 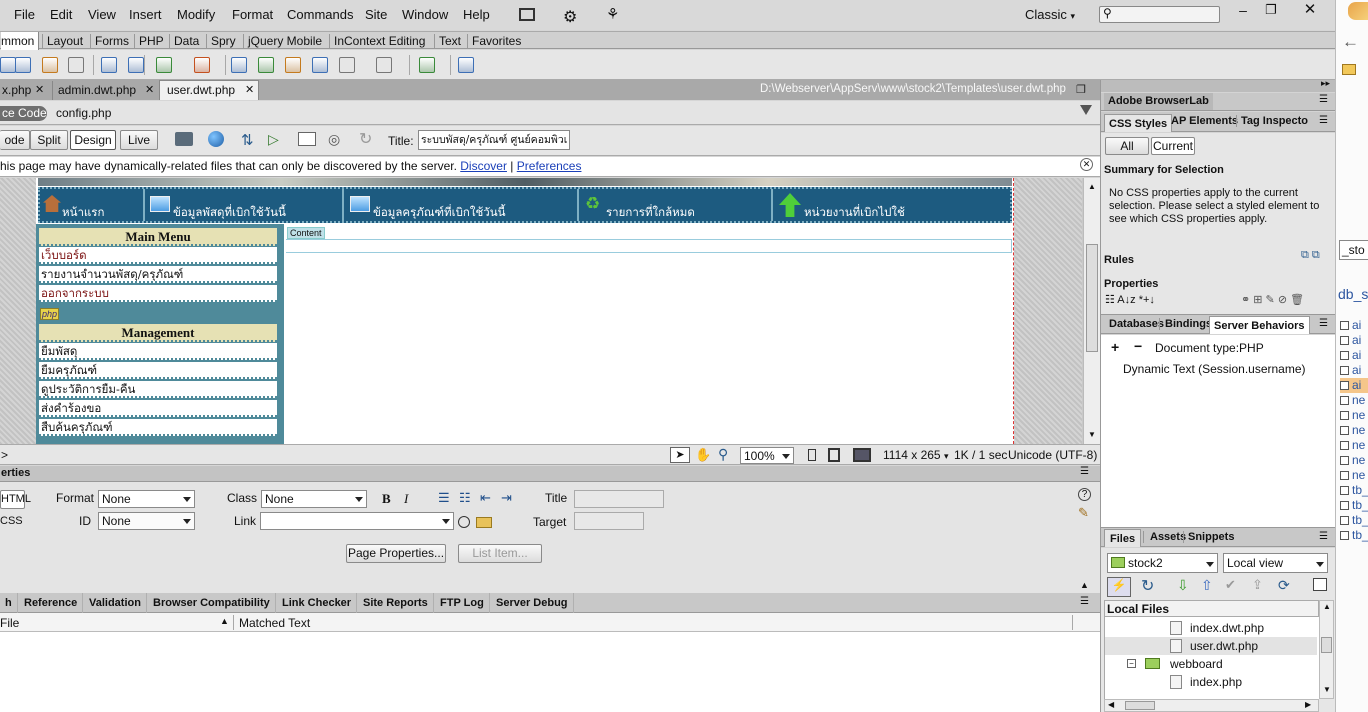 What do you see at coordinates (49, 140) in the screenshot?
I see `split-view-button: Split` at bounding box center [49, 140].